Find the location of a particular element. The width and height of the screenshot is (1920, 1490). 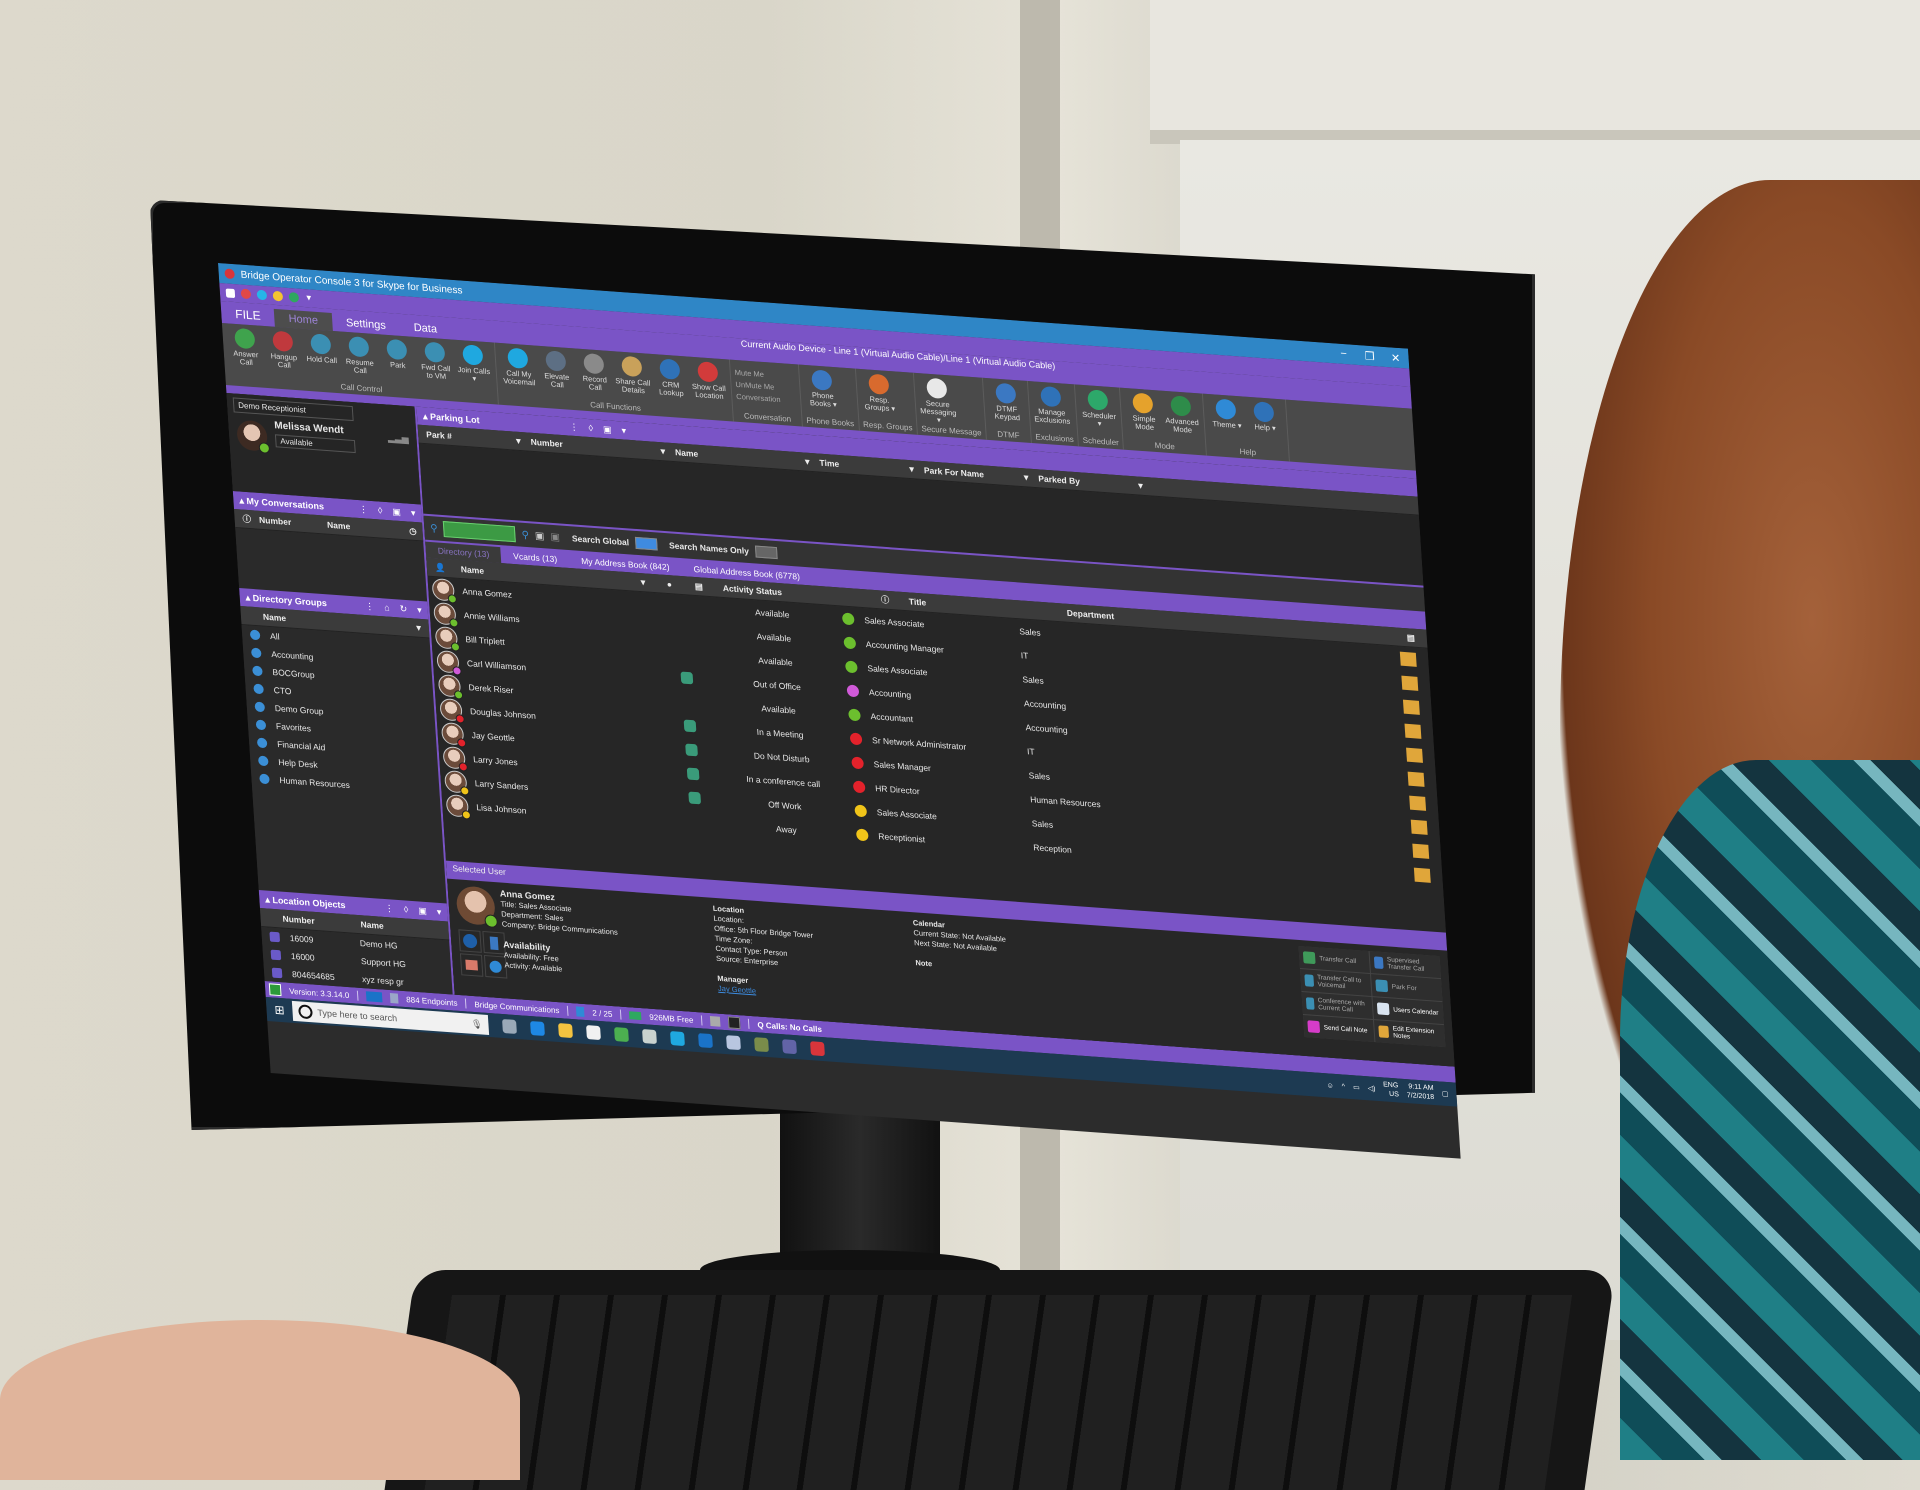

ribbon-button-advanced-mode: Advanced Mode is located at coordinates (1181, 415).